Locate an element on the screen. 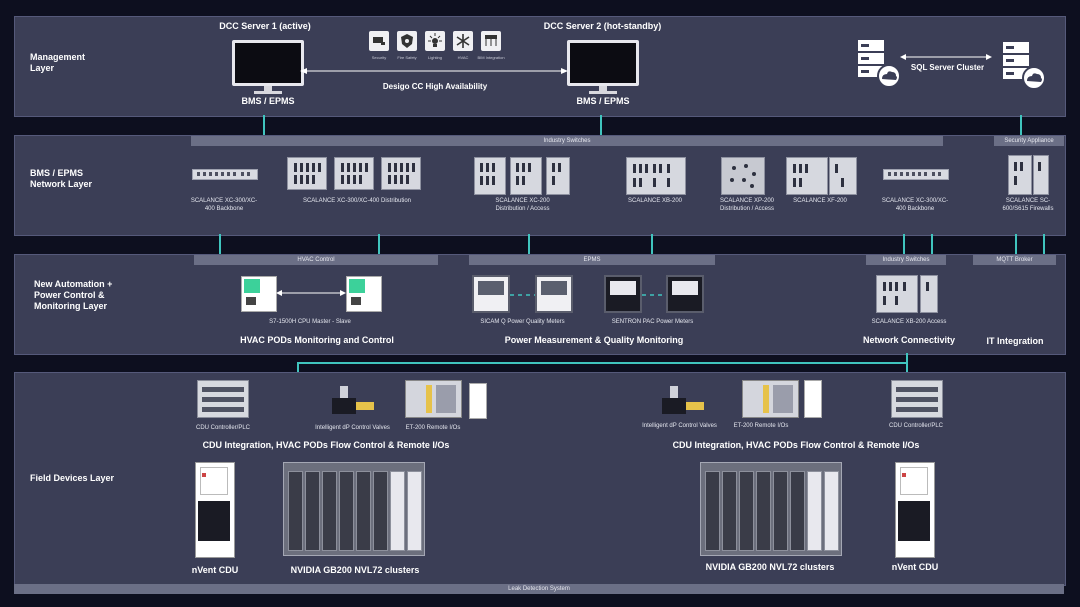  connector-mqtt-right is located at coordinates (1044, 244).